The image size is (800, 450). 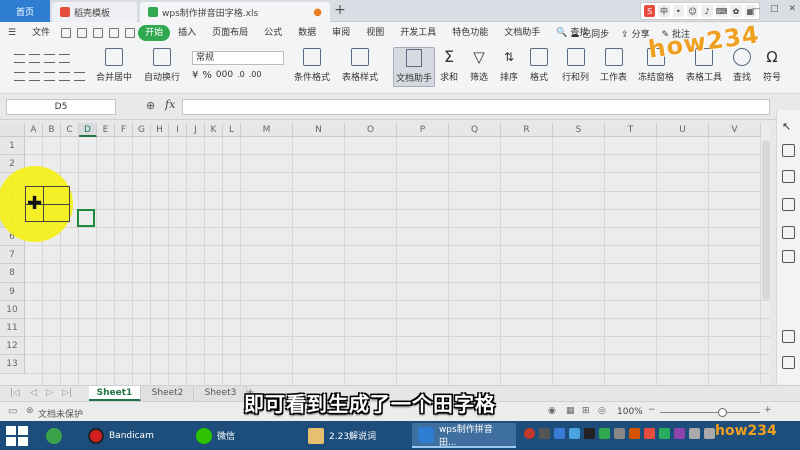 What do you see at coordinates (94, 12) in the screenshot?
I see `tab-template: 稻壳模板` at bounding box center [94, 12].